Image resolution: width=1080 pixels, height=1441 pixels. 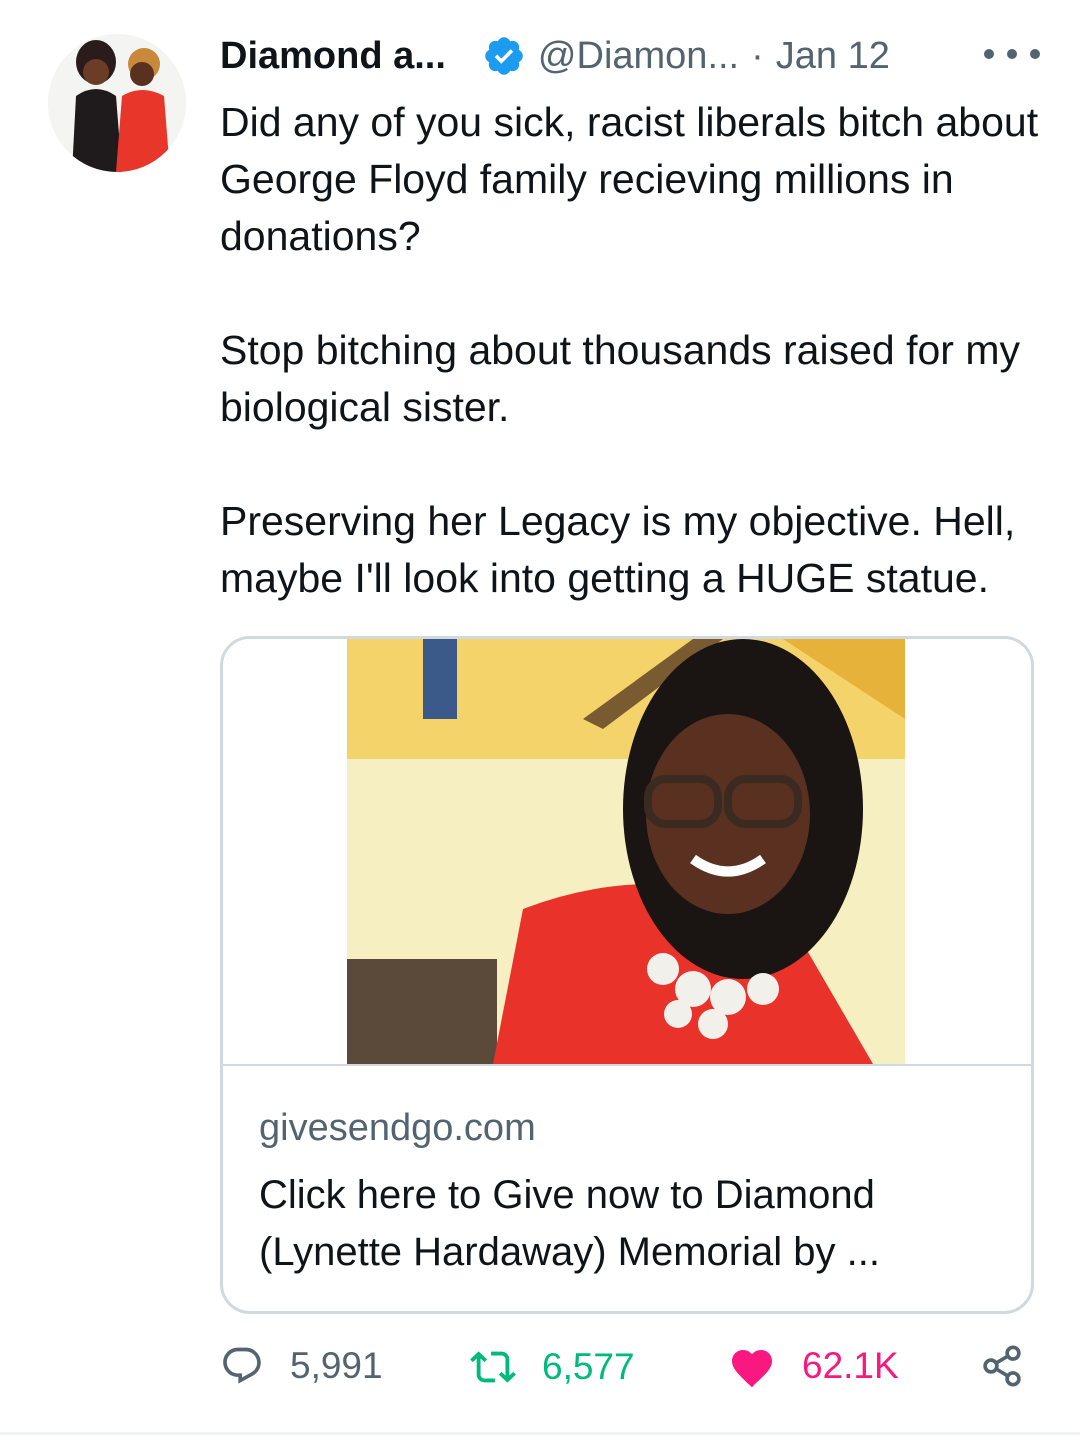 I want to click on verified-badge-icon, so click(x=504, y=56).